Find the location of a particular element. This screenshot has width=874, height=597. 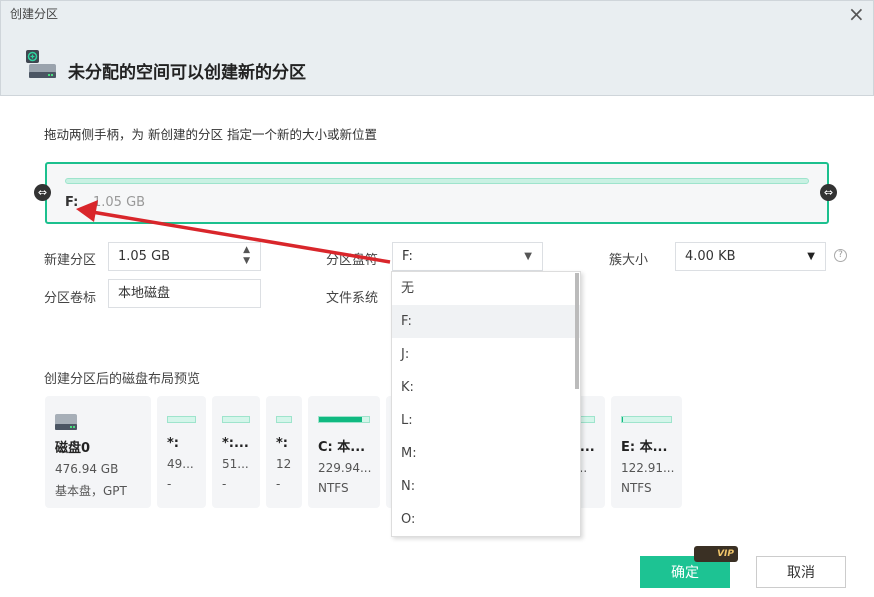

partition-bar-fill is located at coordinates (437, 181).